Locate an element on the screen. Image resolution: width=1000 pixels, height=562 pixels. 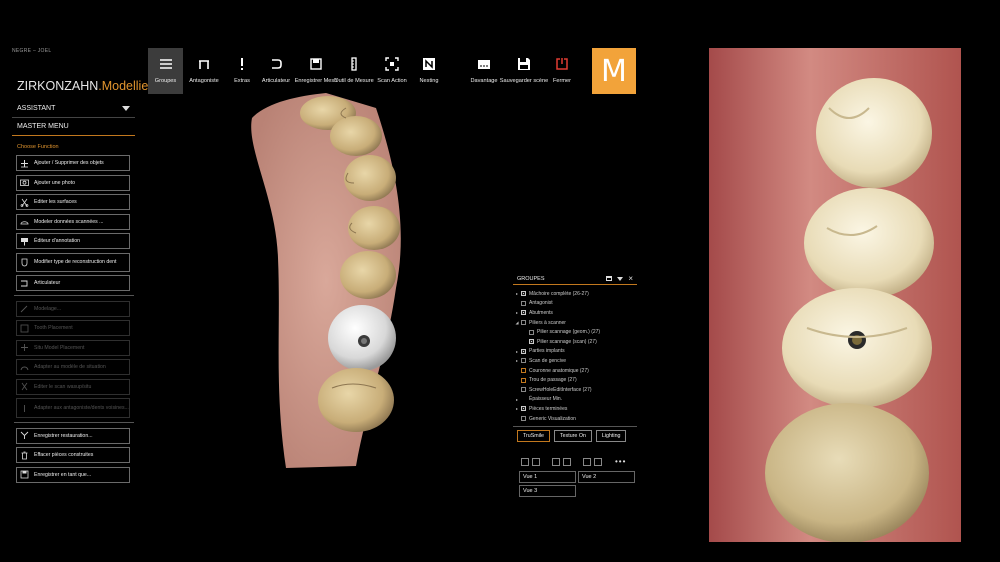
layout-grid-icon is located at coordinates (587, 461).